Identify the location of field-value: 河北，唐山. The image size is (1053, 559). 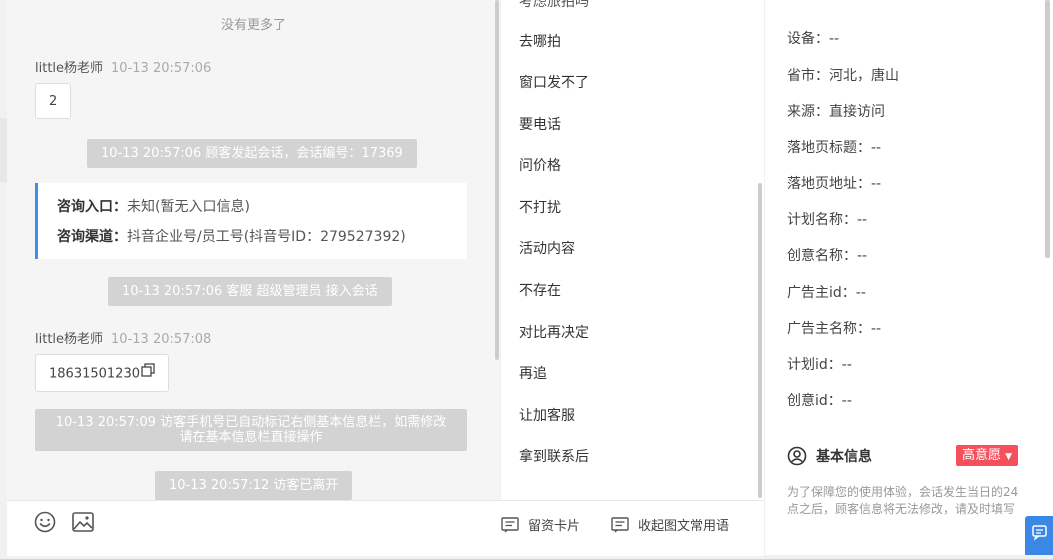
(864, 76).